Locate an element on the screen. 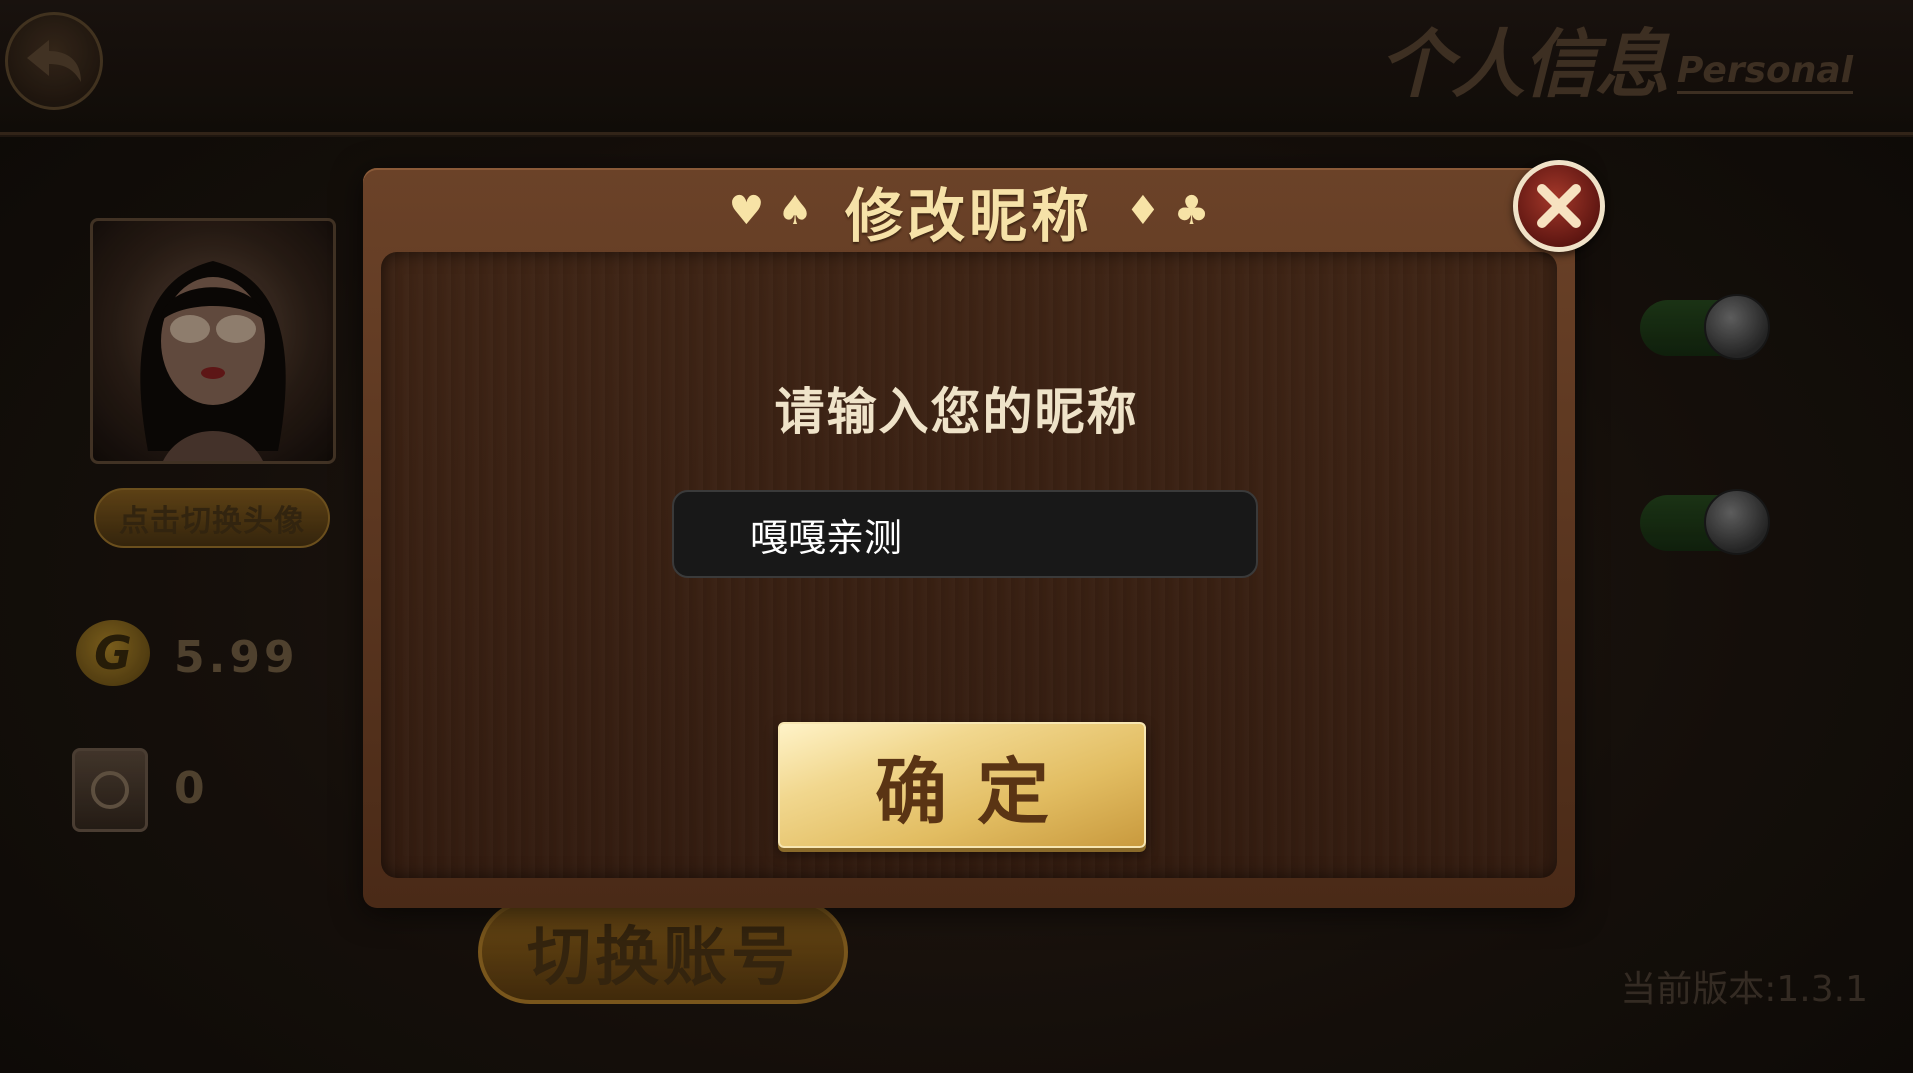 Image resolution: width=1913 pixels, height=1073 pixels. dialog-title-bar: ♥ ♠ 修改昵称 ♦ ♣ is located at coordinates (969, 212).